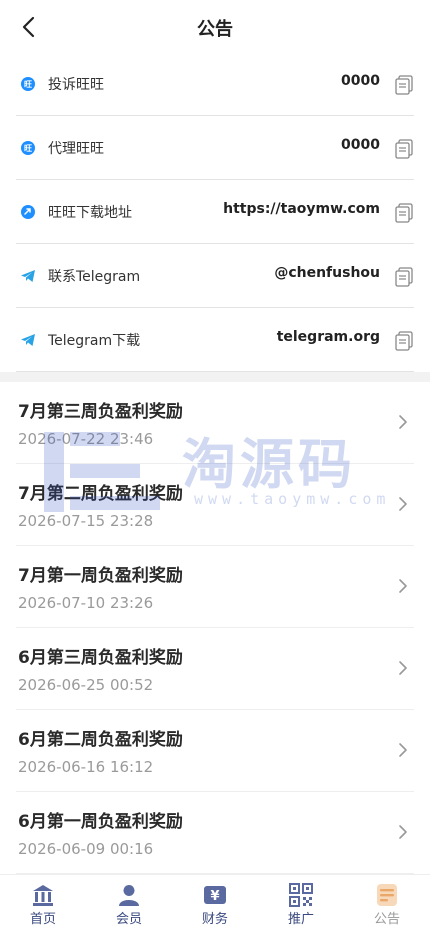  What do you see at coordinates (28, 212) in the screenshot?
I see `download-link-icon` at bounding box center [28, 212].